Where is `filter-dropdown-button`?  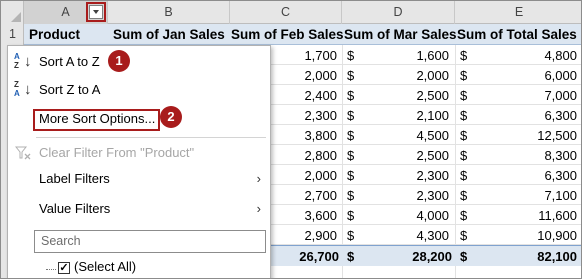
filter-dropdown-button is located at coordinates (96, 12).